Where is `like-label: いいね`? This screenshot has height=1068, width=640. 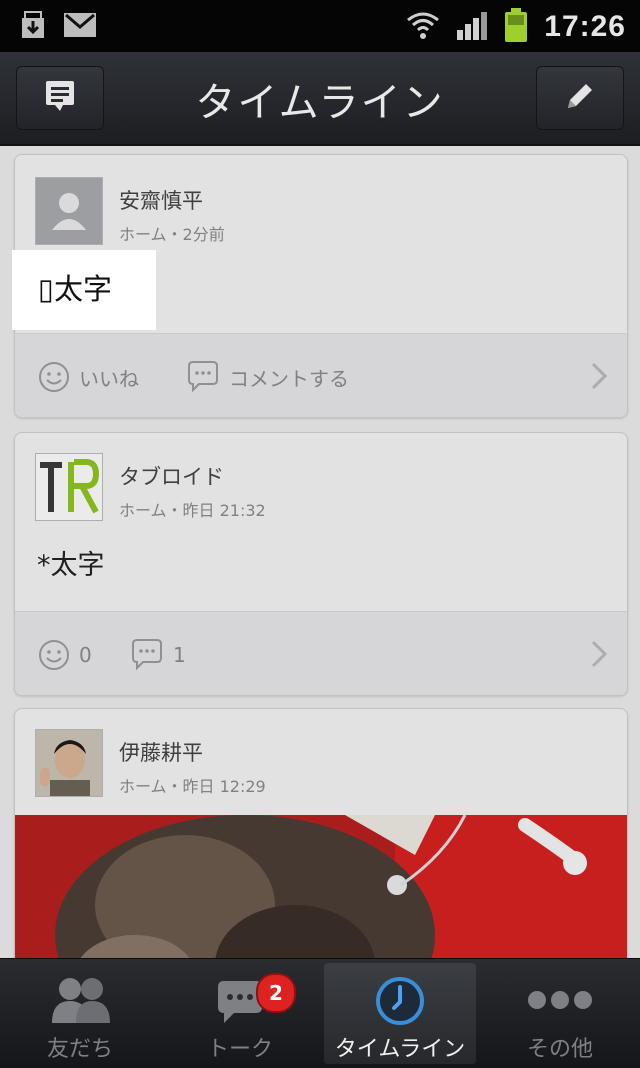
like-label: いいね is located at coordinates (109, 378).